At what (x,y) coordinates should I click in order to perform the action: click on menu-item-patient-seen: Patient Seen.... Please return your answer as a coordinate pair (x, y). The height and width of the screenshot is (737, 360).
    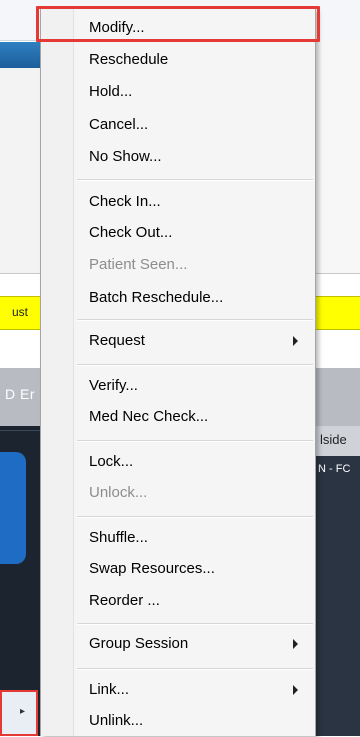
    Looking at the image, I should click on (178, 265).